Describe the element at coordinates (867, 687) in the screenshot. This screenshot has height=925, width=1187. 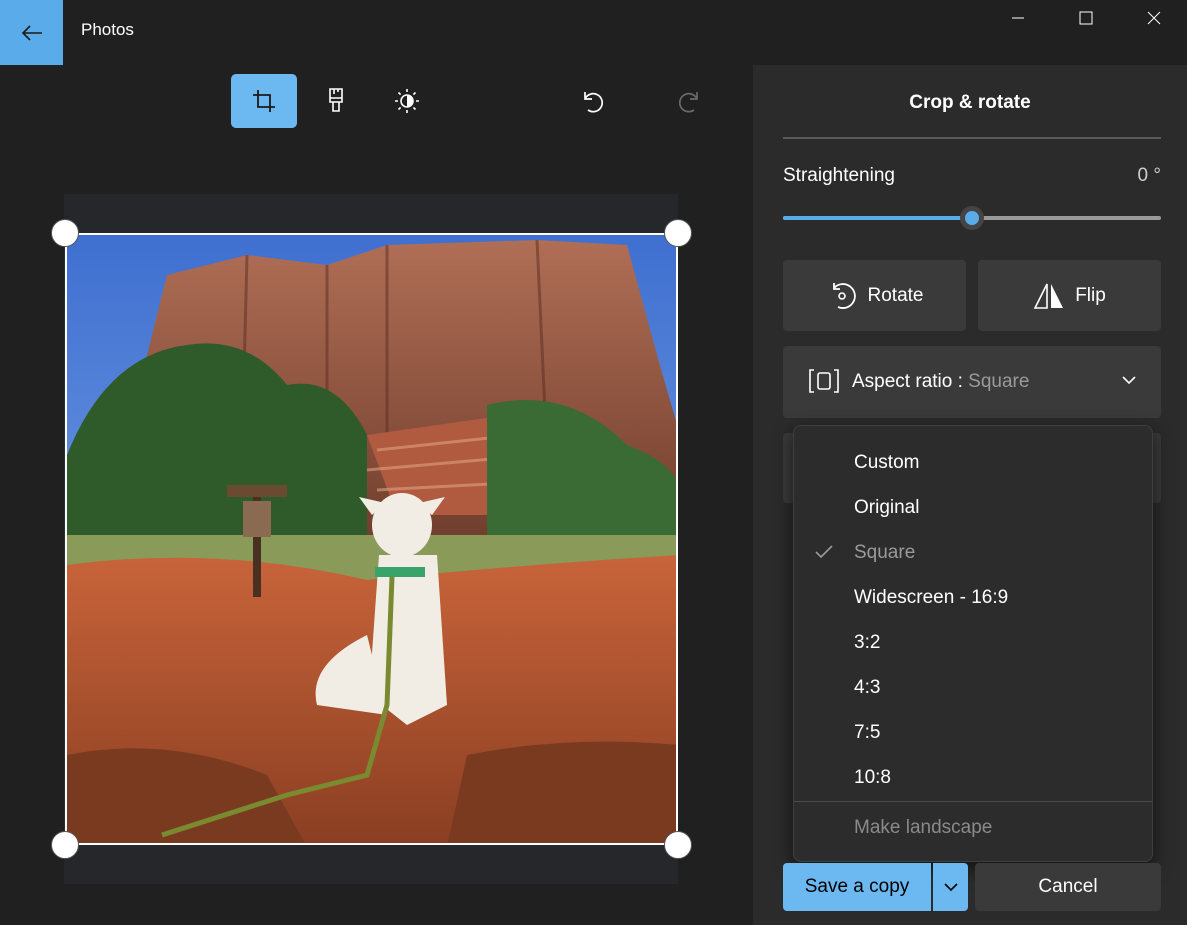
I see `menu-item-label: 4:3` at that location.